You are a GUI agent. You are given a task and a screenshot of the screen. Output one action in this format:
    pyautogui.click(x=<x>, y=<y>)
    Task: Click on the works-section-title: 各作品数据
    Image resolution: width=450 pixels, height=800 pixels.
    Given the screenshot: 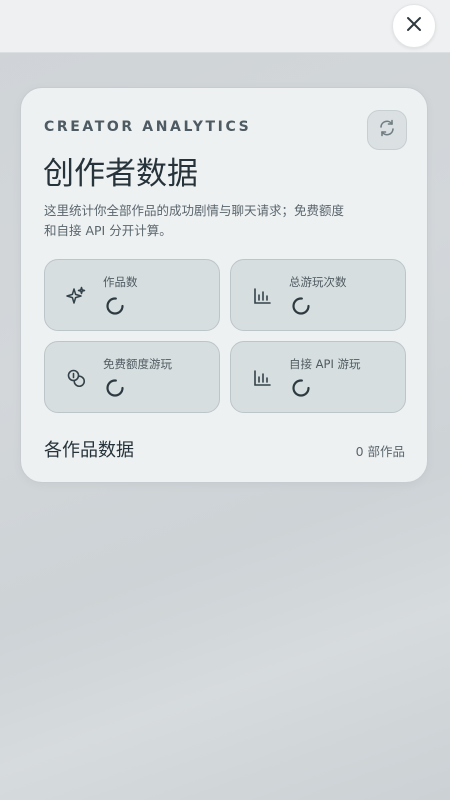 What is the action you would take?
    pyautogui.click(x=89, y=450)
    